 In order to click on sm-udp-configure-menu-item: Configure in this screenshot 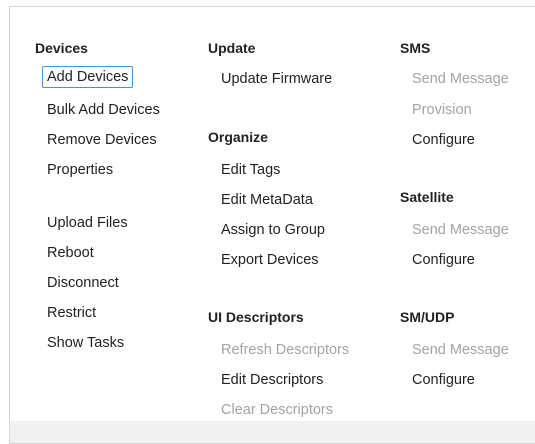, I will do `click(443, 380)`.